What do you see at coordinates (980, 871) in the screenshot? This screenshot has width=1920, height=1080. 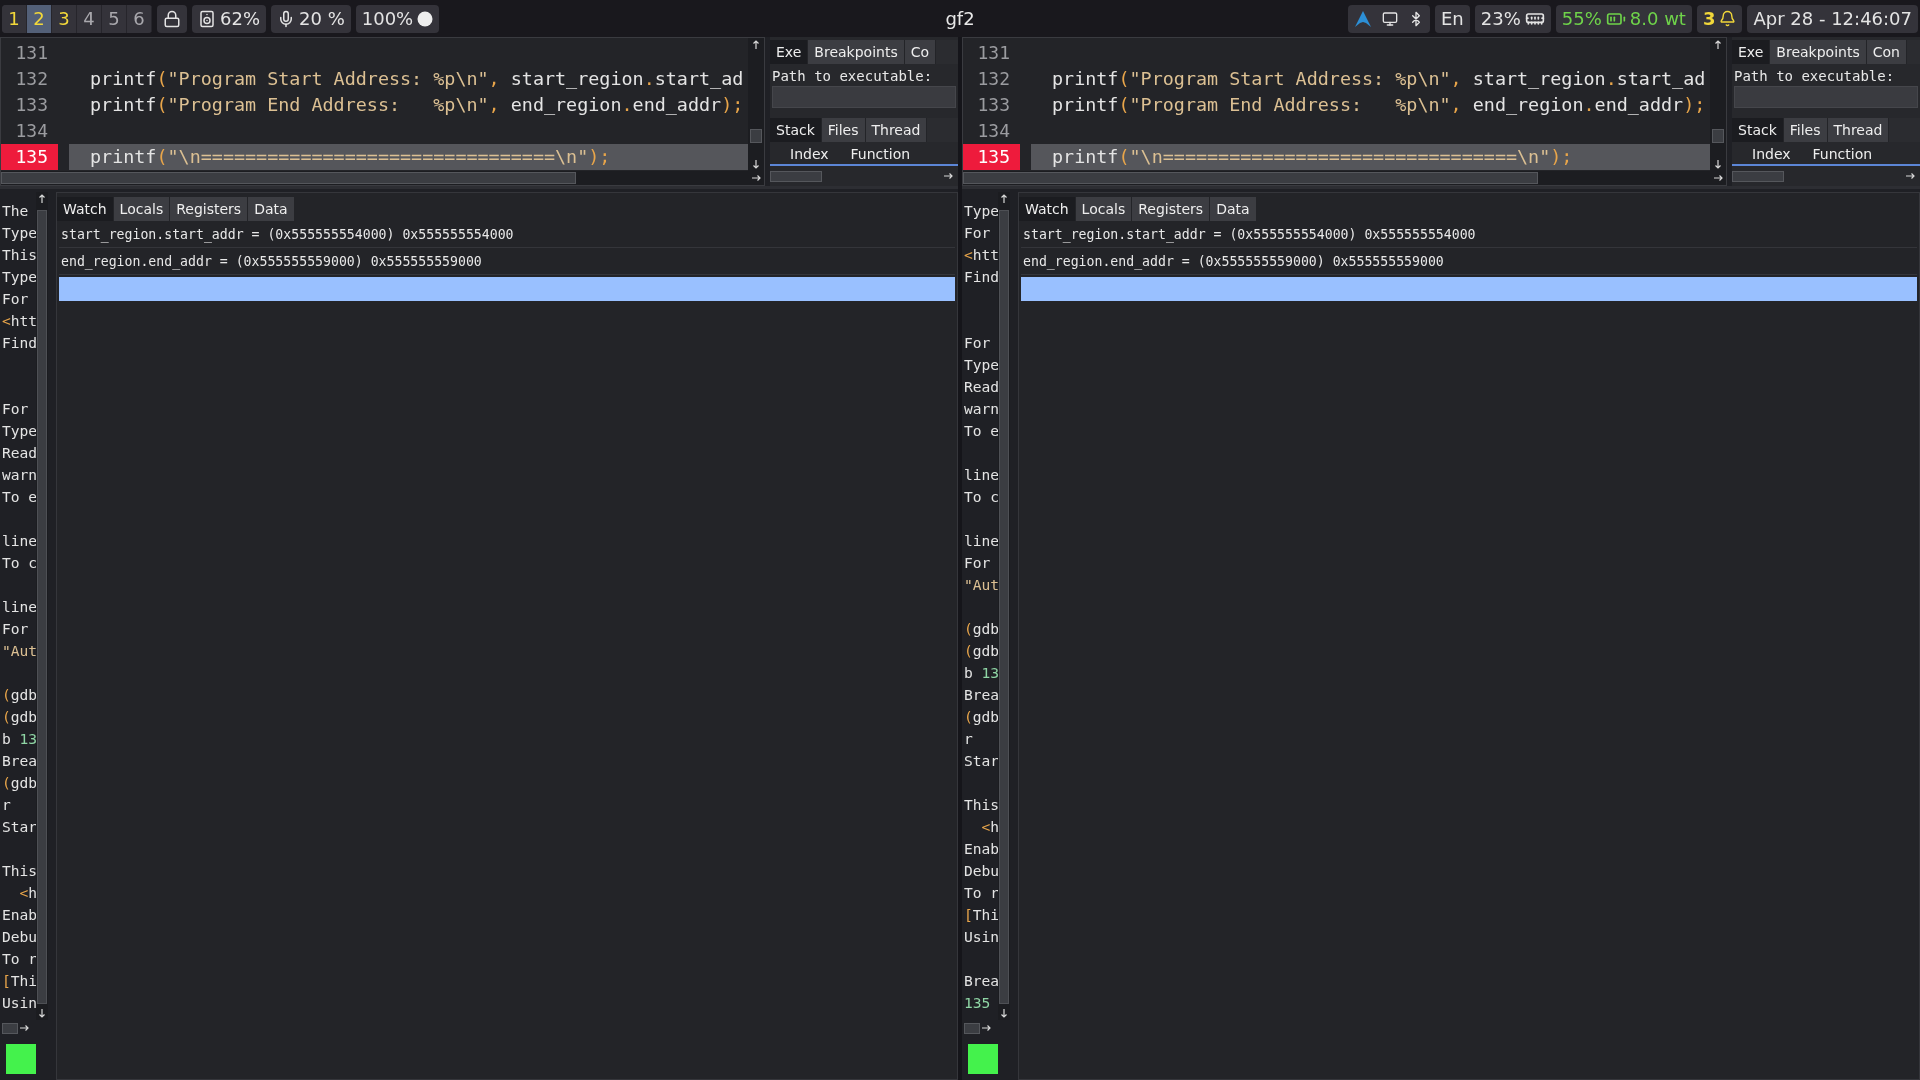 I see `console-line: Debu` at bounding box center [980, 871].